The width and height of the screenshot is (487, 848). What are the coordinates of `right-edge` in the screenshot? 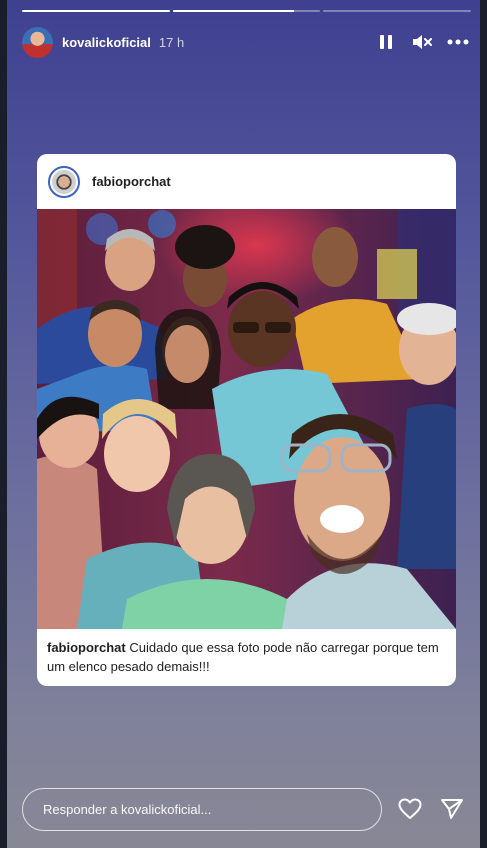 It's located at (483, 424).